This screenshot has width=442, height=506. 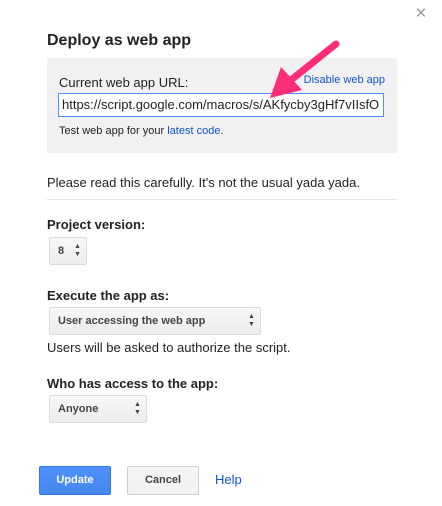 I want to click on execute-as-label: Execute the app as:, so click(x=108, y=295).